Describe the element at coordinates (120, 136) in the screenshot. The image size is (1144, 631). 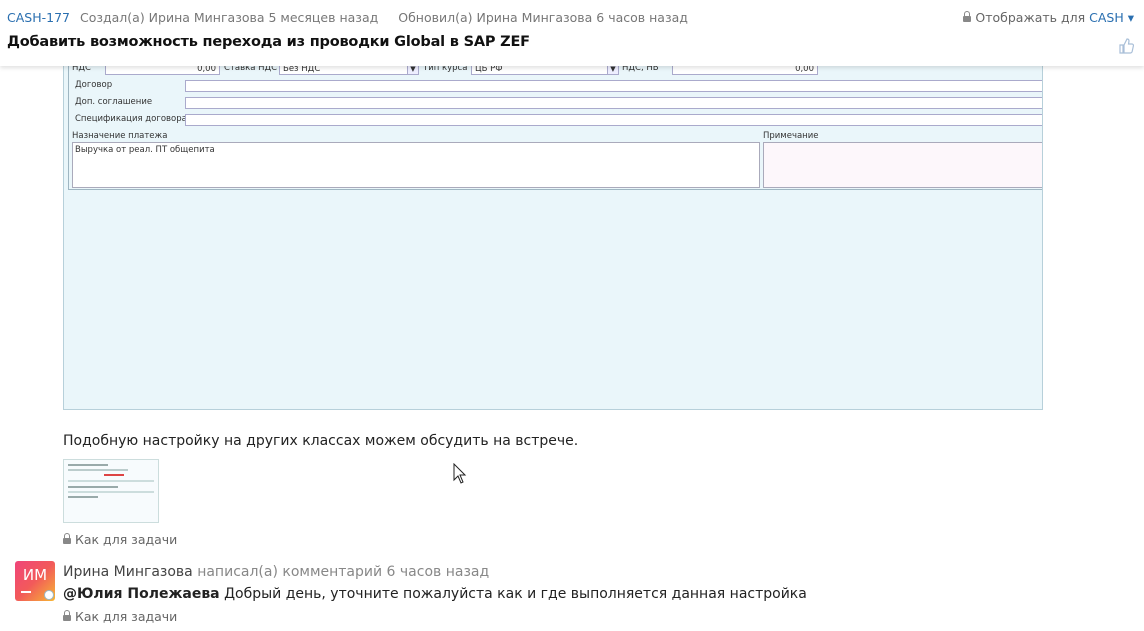
I see `purpose-label: Назначение платежа` at that location.